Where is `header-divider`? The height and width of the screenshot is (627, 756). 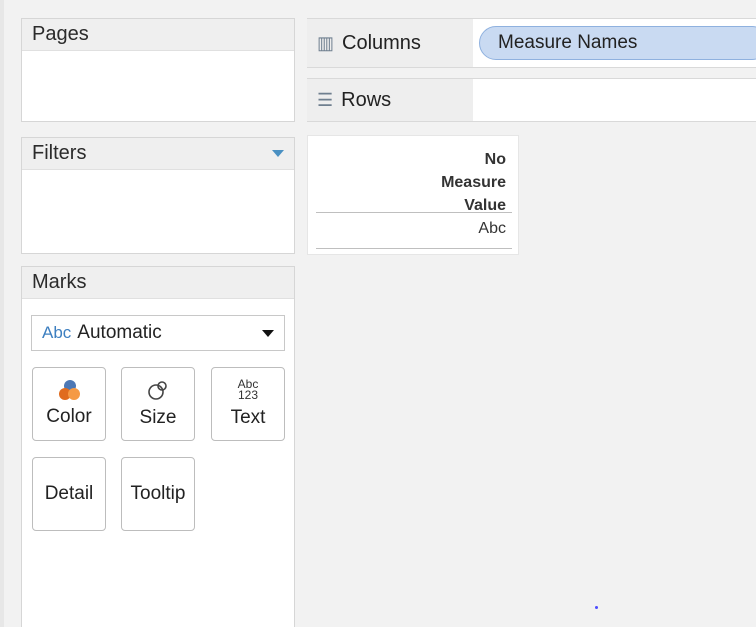 header-divider is located at coordinates (414, 212).